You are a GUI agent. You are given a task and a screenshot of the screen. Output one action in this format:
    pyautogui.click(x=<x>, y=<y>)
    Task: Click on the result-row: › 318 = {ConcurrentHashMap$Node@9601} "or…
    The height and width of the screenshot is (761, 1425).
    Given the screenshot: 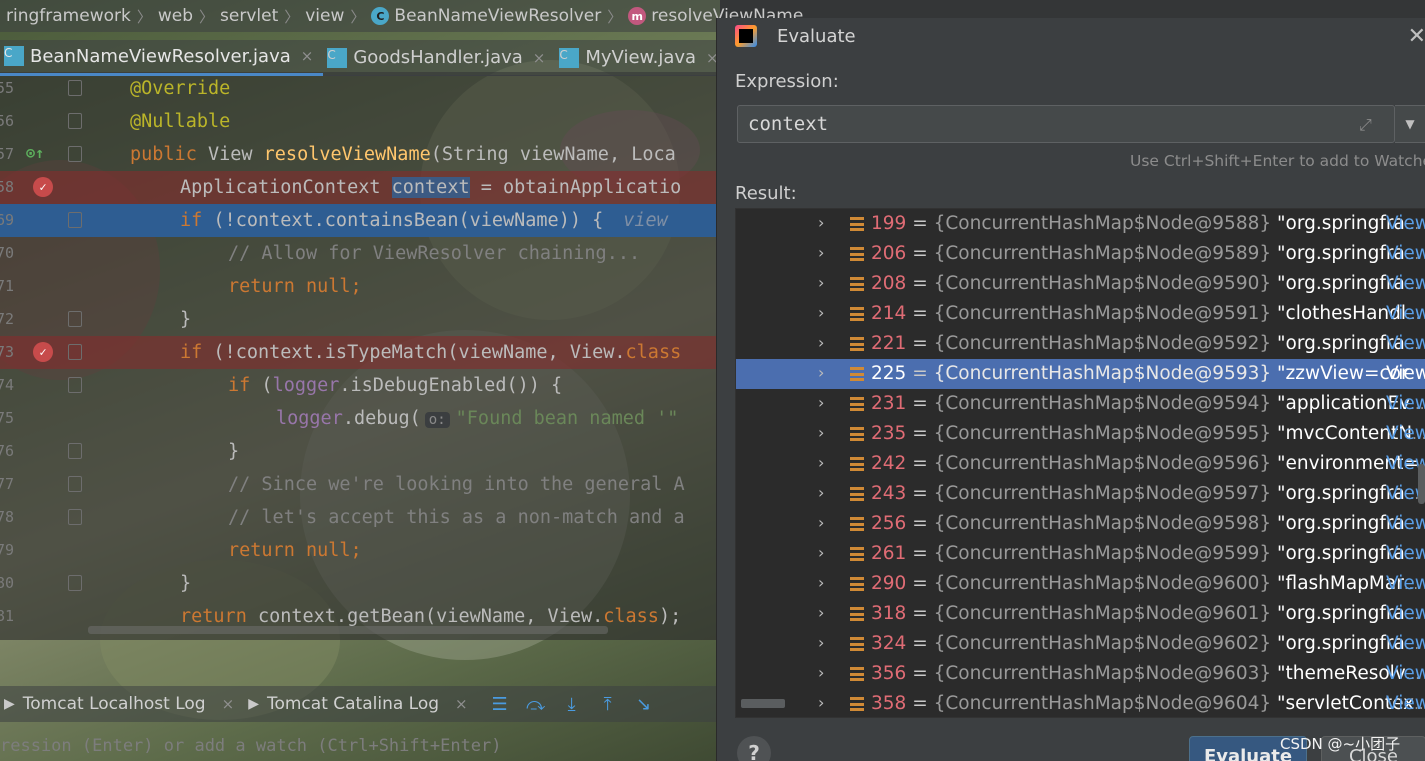 What is the action you would take?
    pyautogui.click(x=1080, y=614)
    